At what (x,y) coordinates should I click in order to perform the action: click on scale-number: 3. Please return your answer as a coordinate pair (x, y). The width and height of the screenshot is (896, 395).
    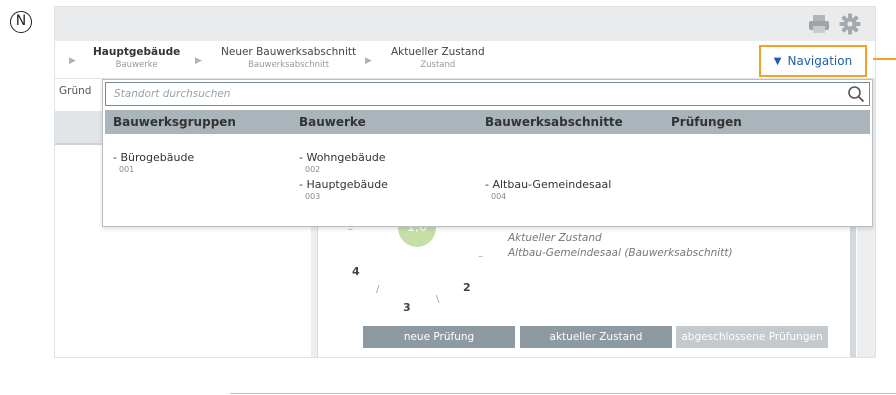
    Looking at the image, I should click on (407, 307).